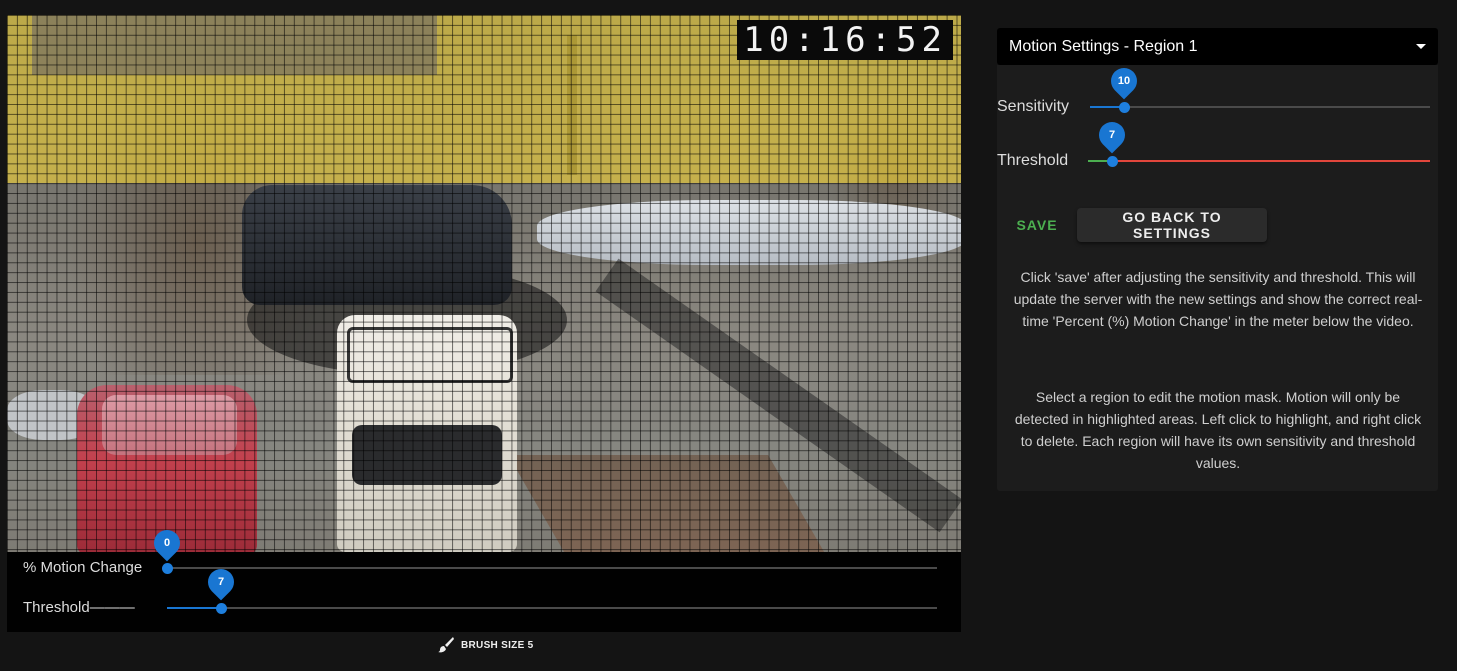  I want to click on brush-size-button: BRUSH SIZE 5, so click(485, 645).